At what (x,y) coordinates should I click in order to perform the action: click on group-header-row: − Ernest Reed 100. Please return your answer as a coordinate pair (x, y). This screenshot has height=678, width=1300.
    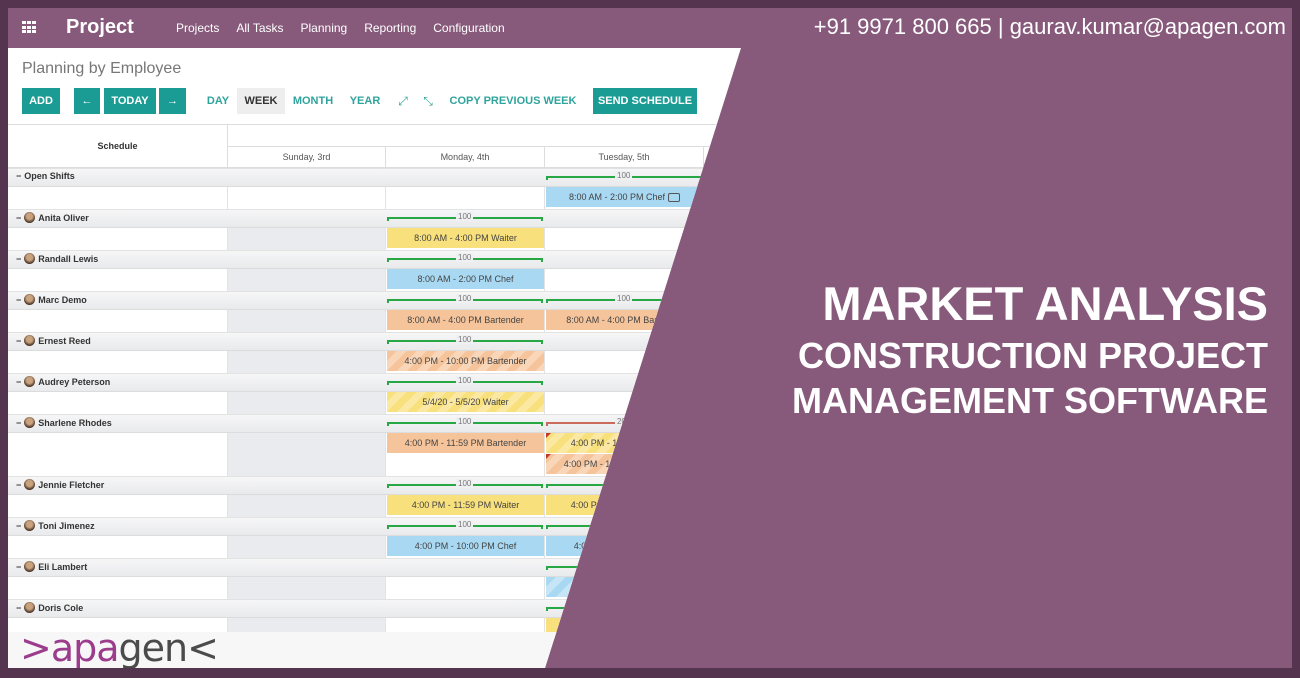
    Looking at the image, I should click on (374, 341).